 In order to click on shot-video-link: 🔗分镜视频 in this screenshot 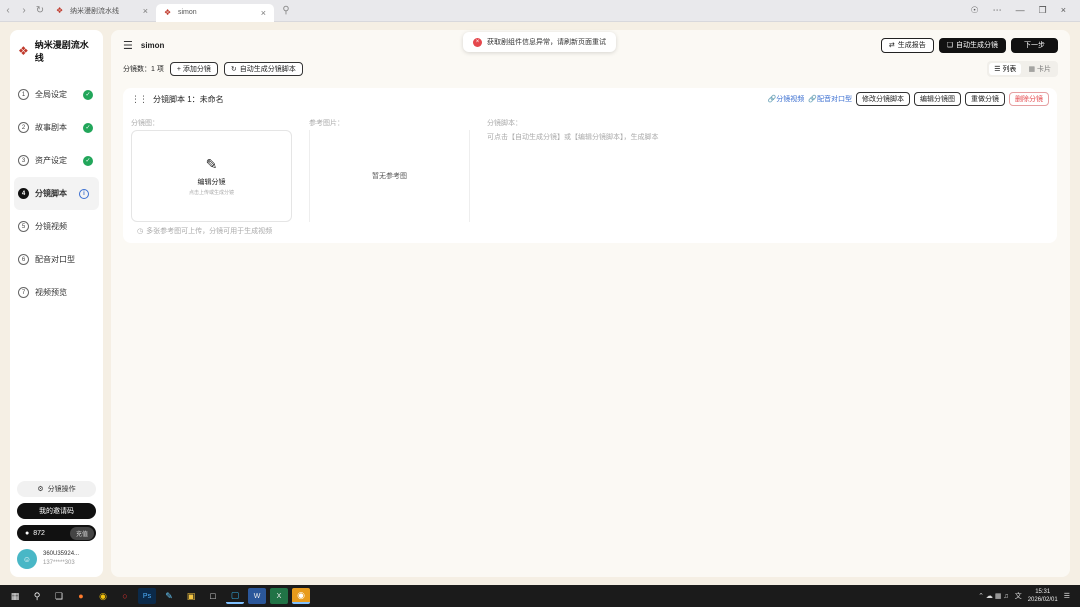, I will do `click(786, 99)`.